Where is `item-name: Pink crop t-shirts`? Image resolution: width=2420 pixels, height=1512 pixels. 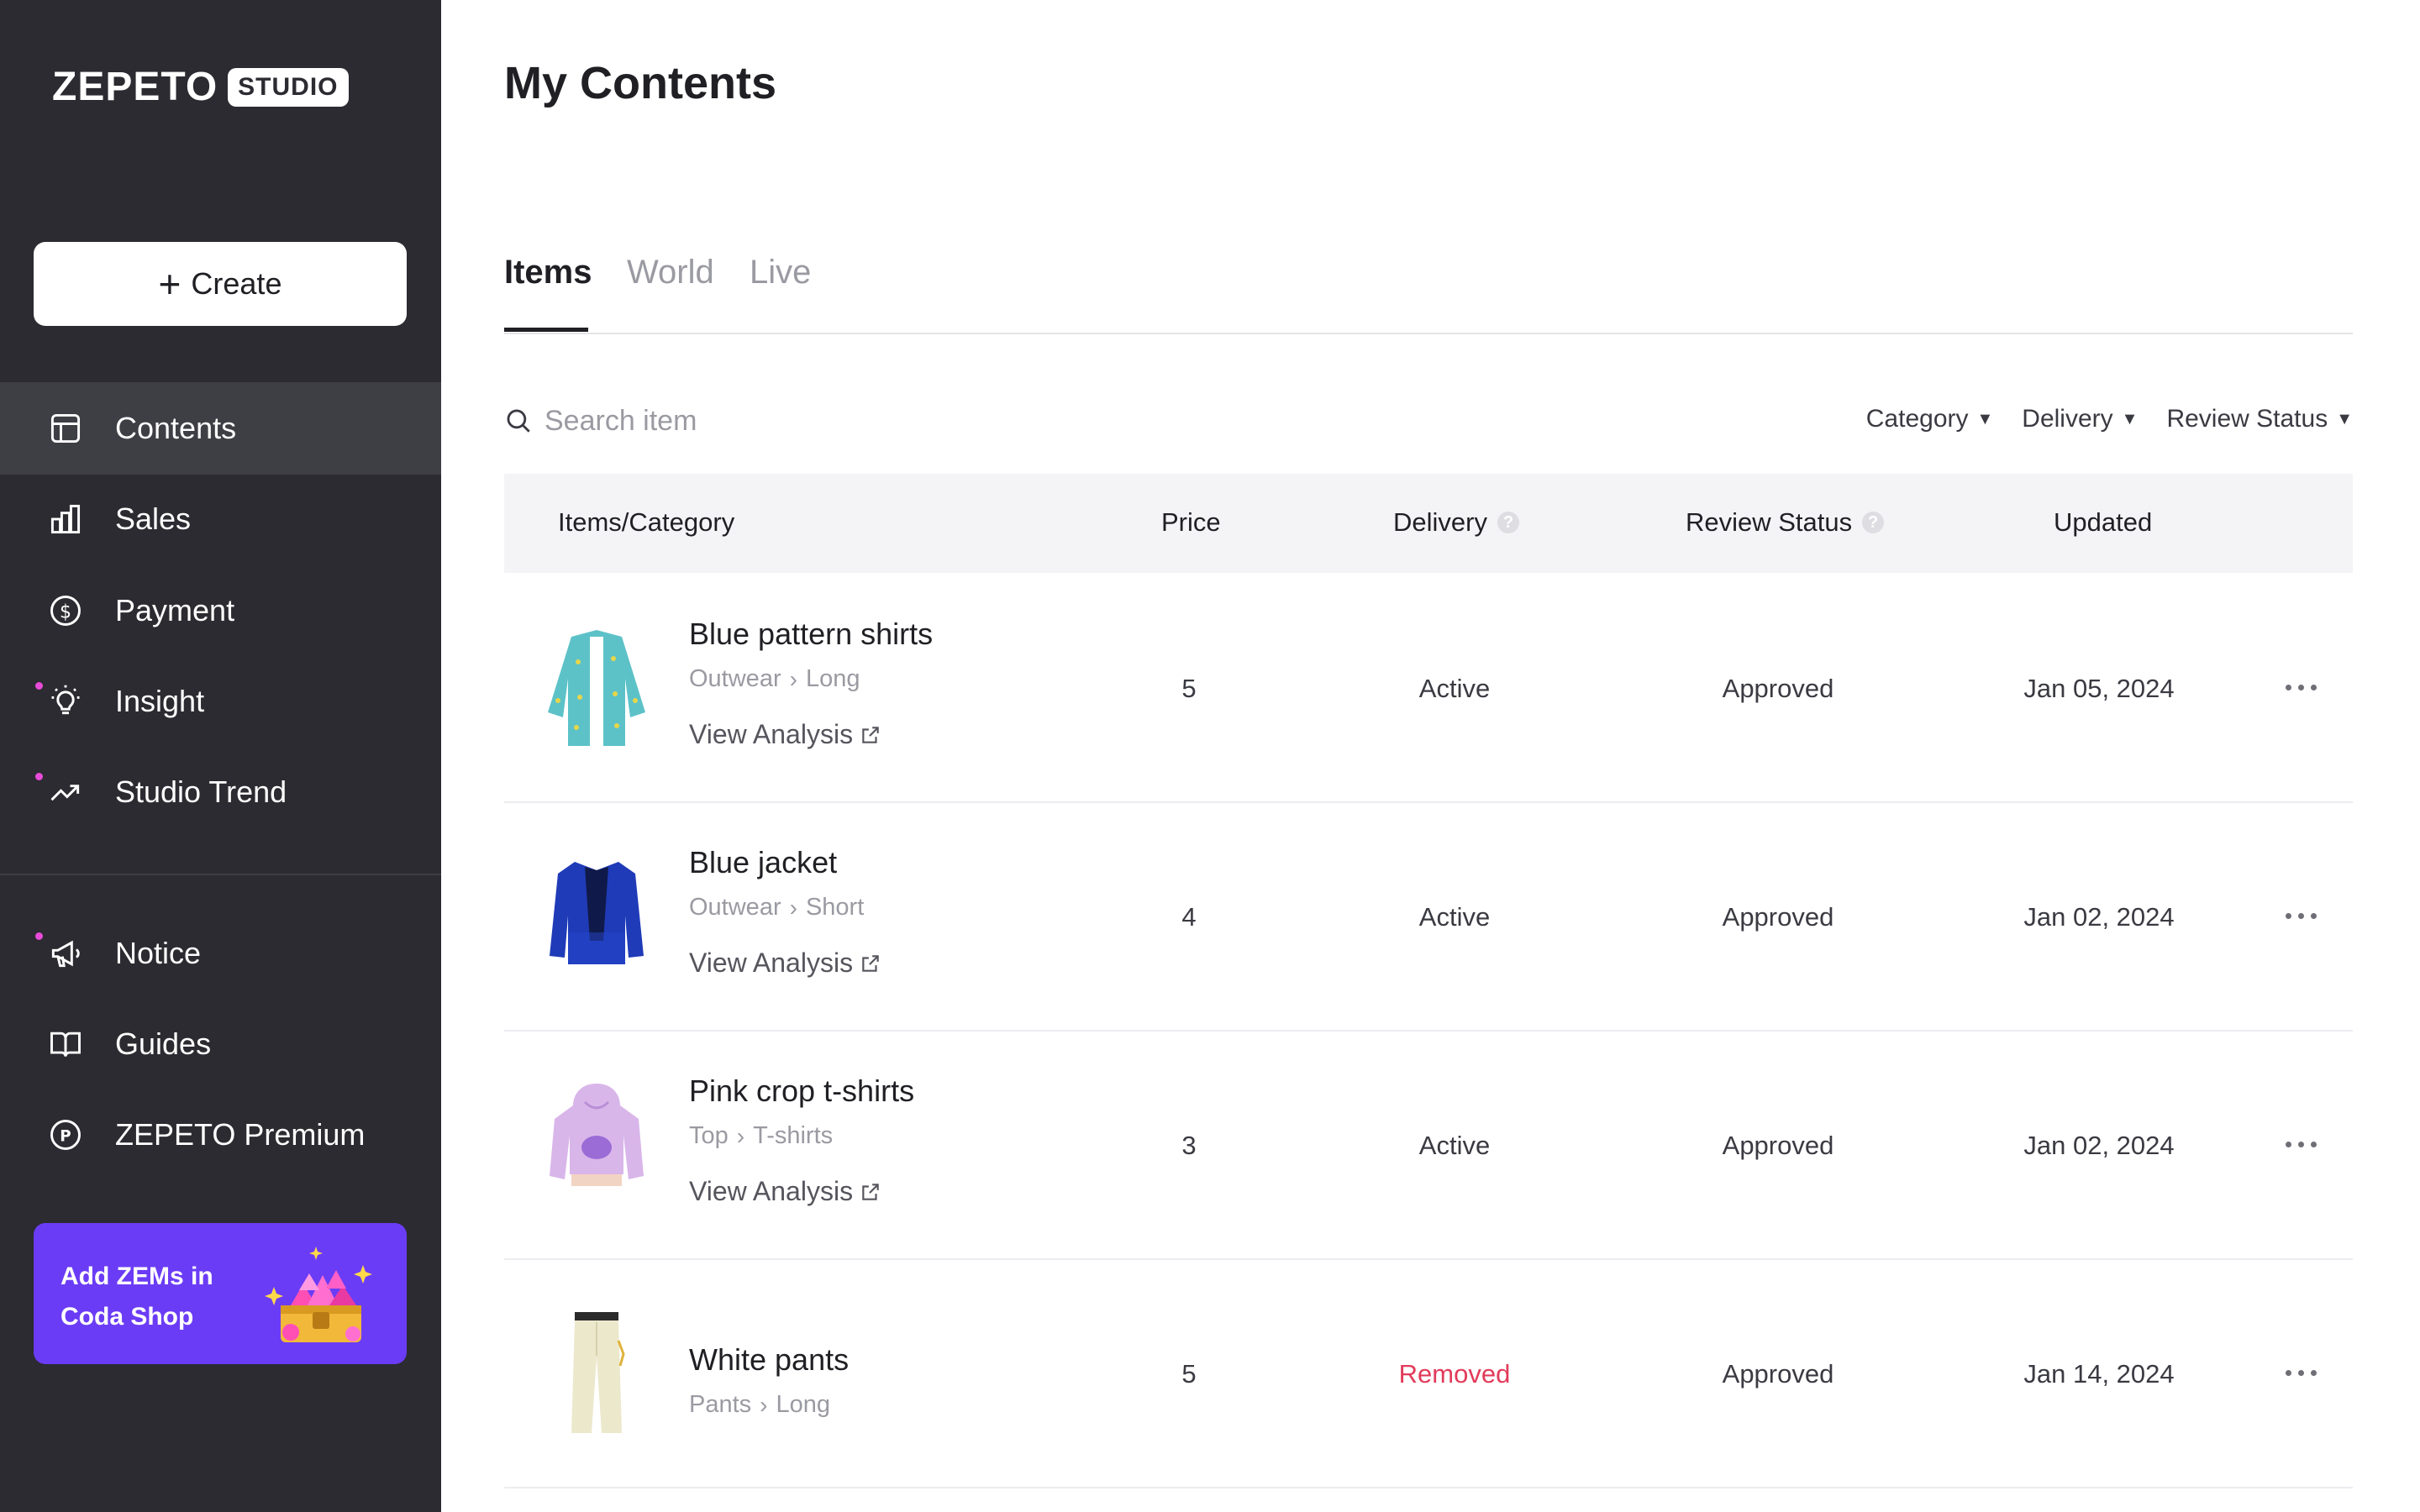
item-name: Pink crop t-shirts is located at coordinates (801, 1091).